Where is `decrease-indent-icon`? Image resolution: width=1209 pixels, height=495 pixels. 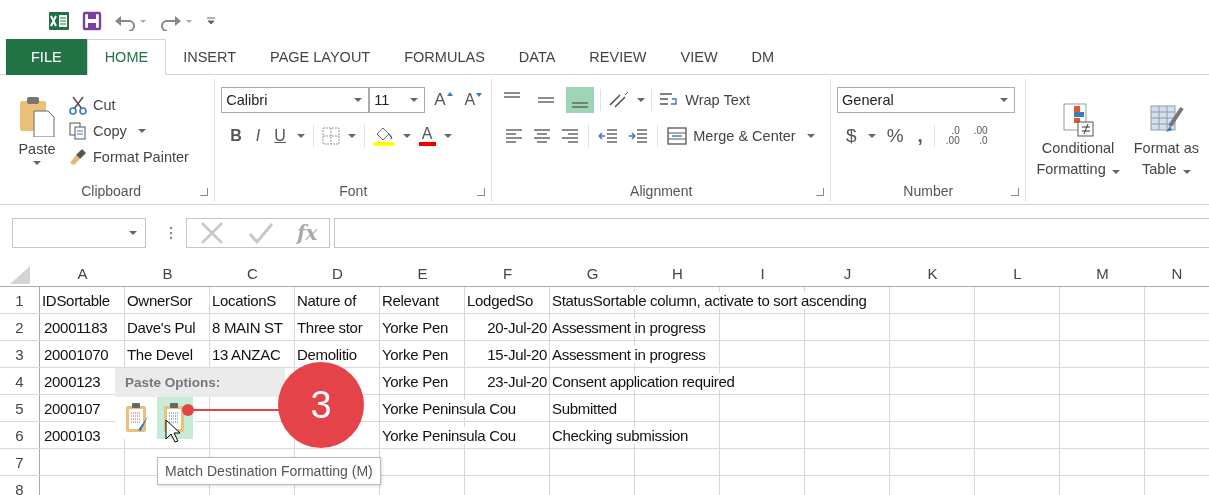 decrease-indent-icon is located at coordinates (608, 136).